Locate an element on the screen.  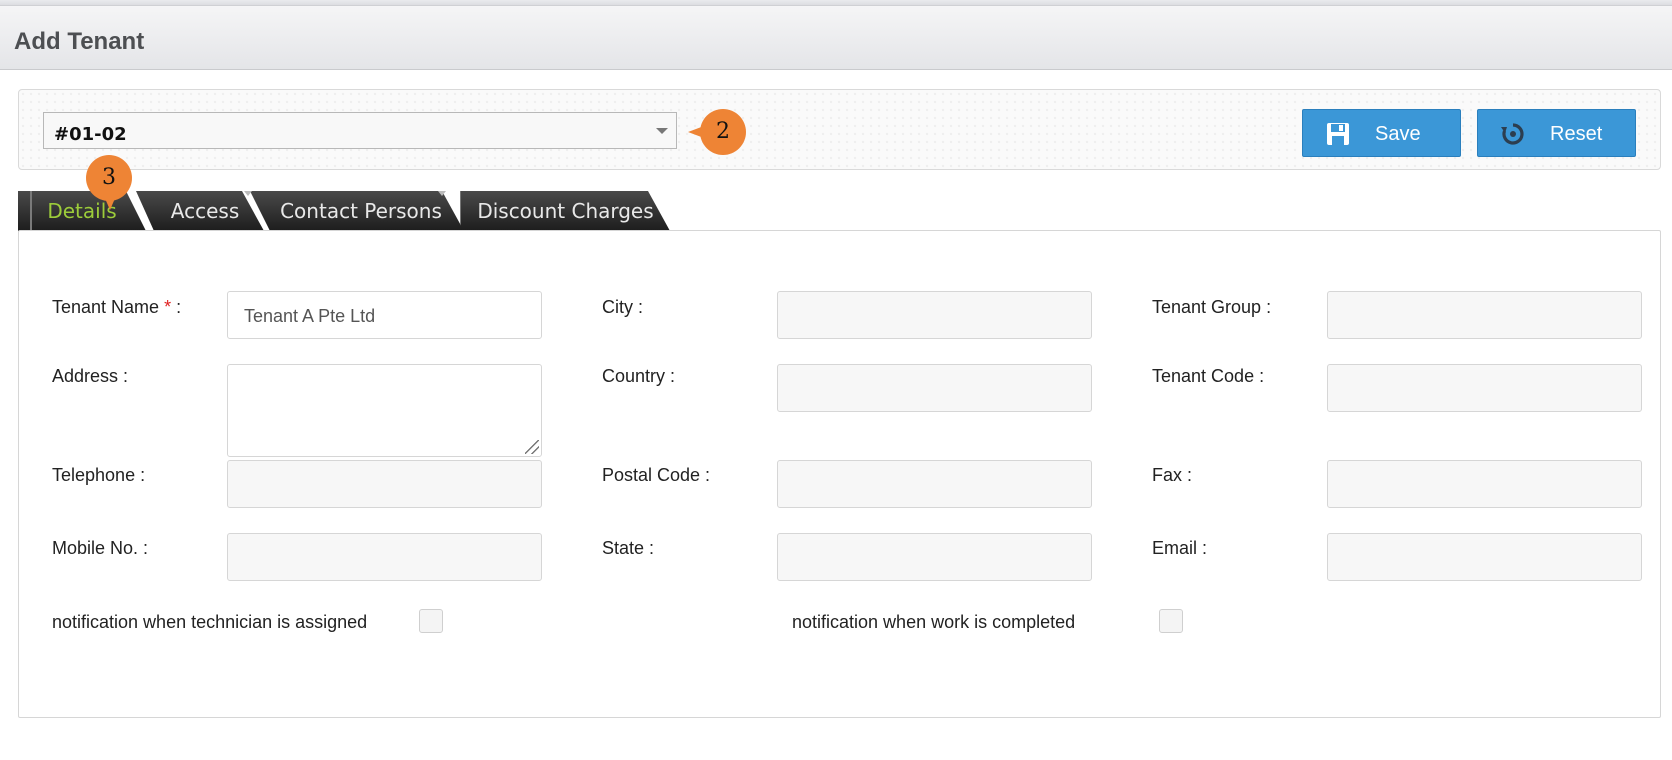
mobile-label: Mobile No. : is located at coordinates (100, 548).